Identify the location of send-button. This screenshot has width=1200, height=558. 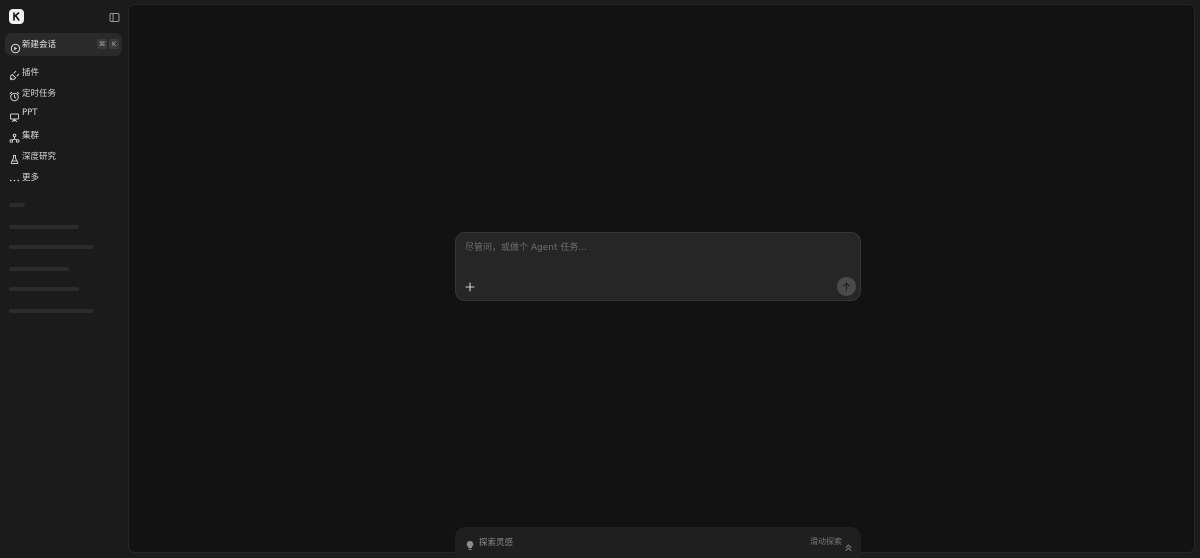
(846, 286).